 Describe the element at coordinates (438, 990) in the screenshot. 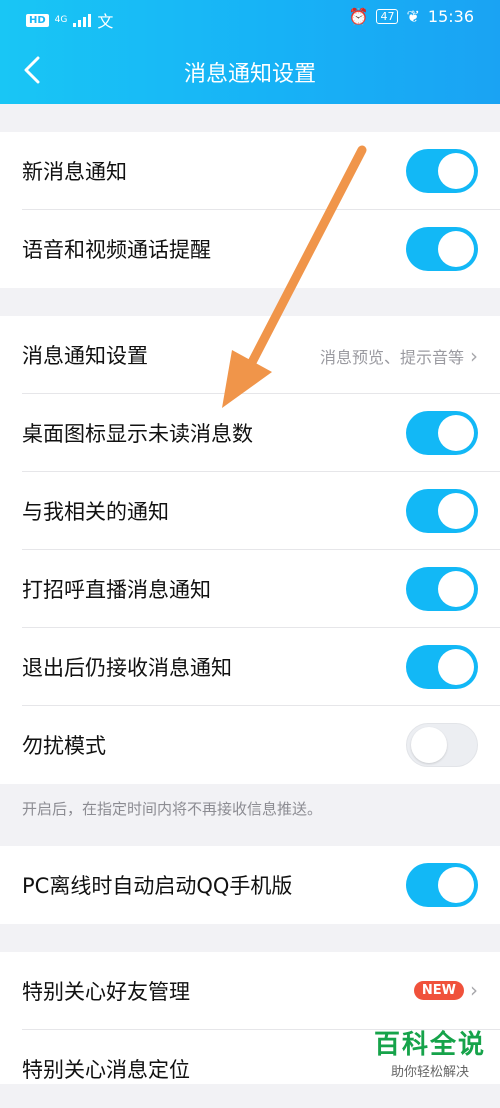

I see `new-badge: NEW` at that location.